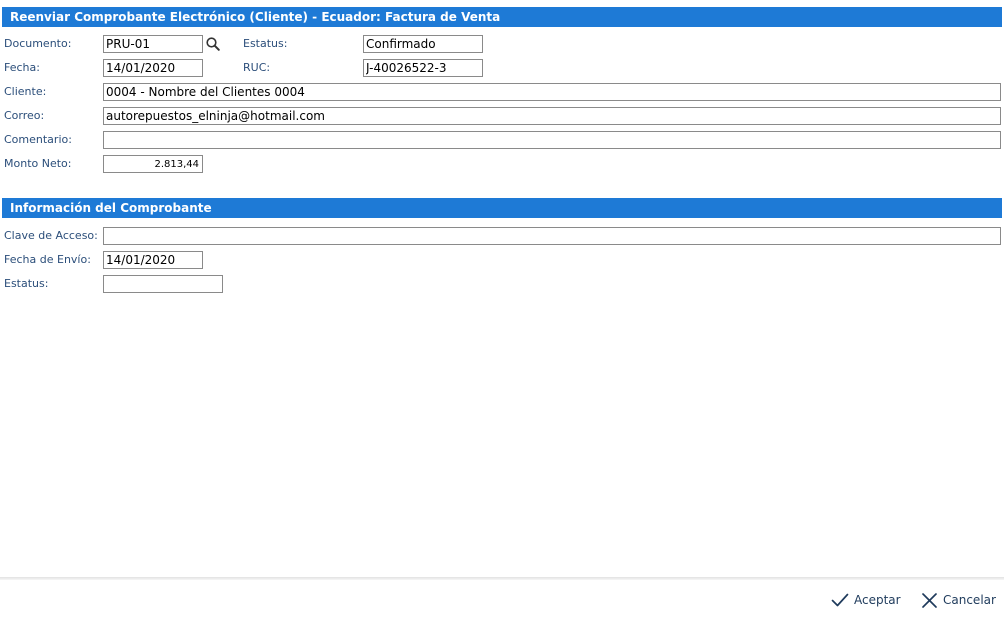  Describe the element at coordinates (552, 236) in the screenshot. I see `clave-acceso-field` at that location.